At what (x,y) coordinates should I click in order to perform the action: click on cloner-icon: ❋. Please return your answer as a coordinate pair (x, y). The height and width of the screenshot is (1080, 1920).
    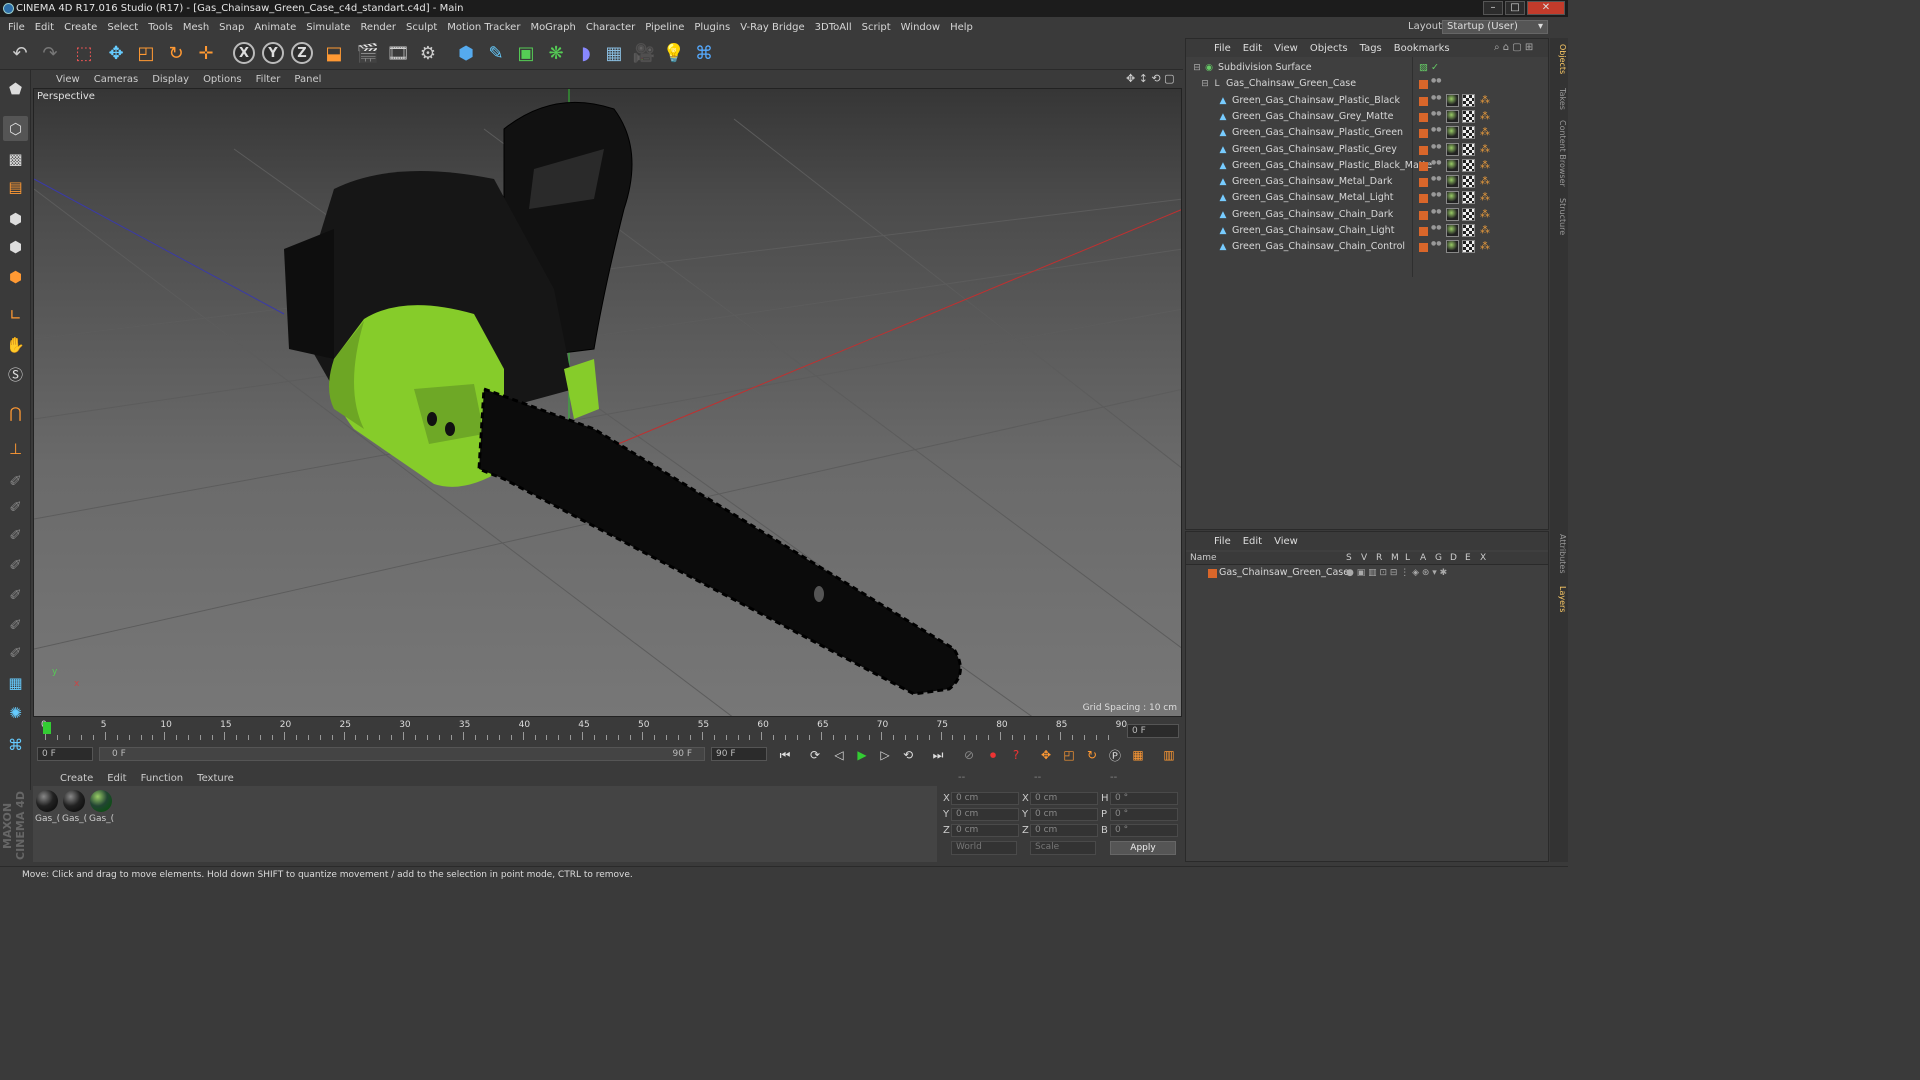
    Looking at the image, I should click on (556, 53).